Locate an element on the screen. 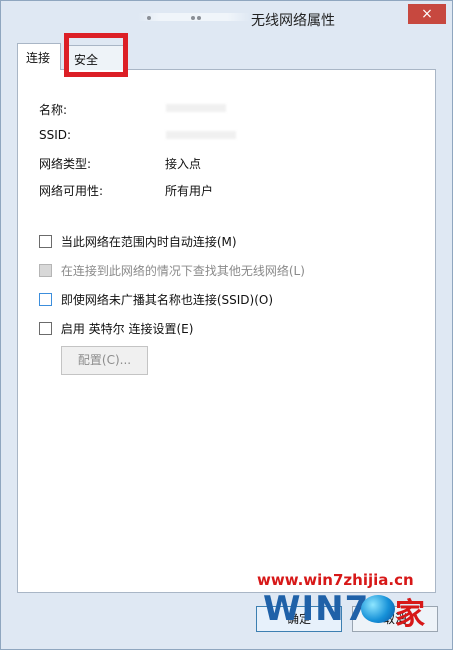  intel-settings-checkbox is located at coordinates (45, 328).